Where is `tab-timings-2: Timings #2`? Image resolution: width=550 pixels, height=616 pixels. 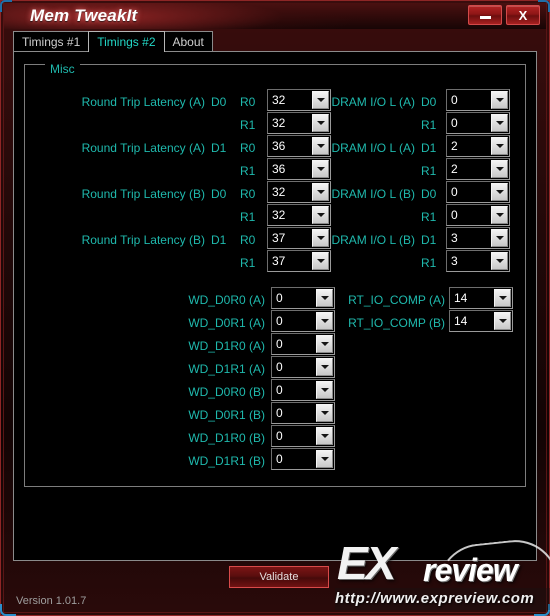 tab-timings-2: Timings #2 is located at coordinates (126, 41).